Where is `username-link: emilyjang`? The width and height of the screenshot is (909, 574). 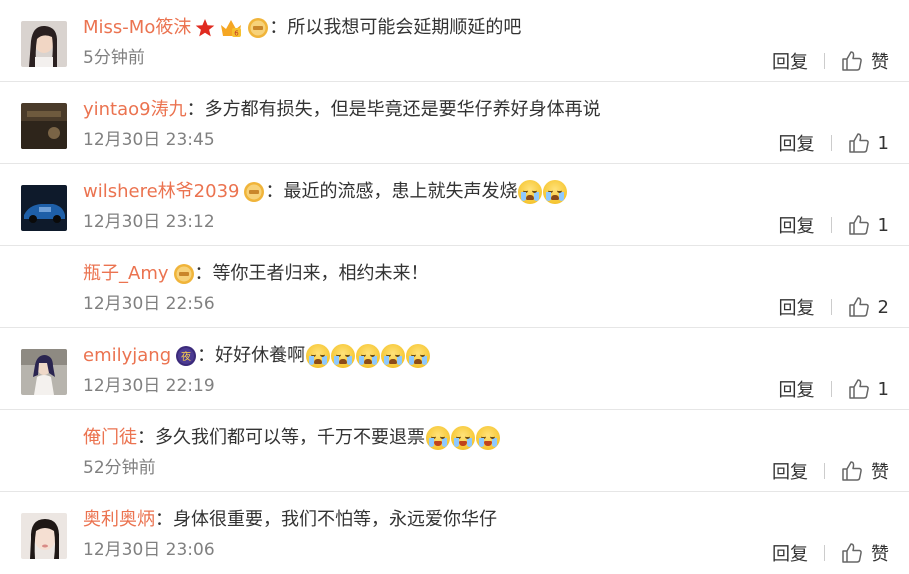
username-link: emilyjang is located at coordinates (127, 356).